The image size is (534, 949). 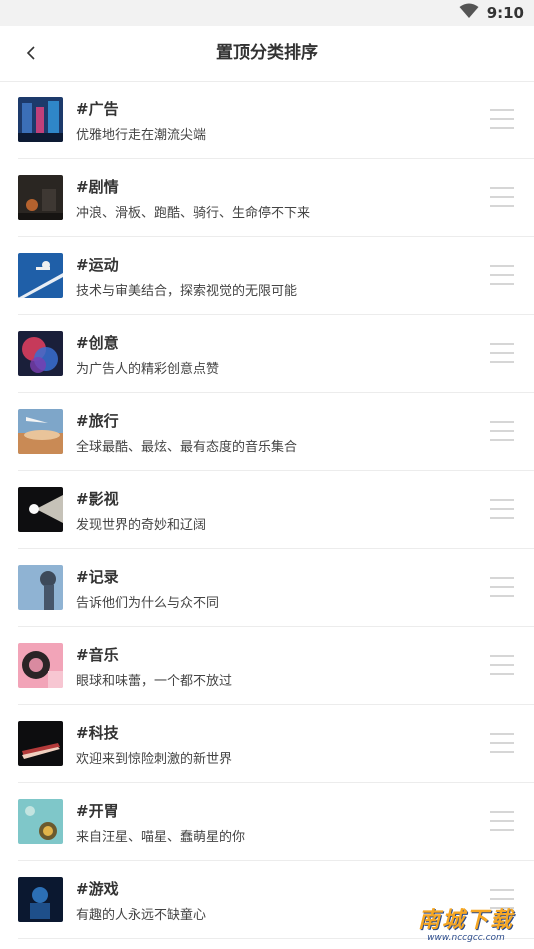 What do you see at coordinates (97, 577) in the screenshot?
I see `category-title: #记录` at bounding box center [97, 577].